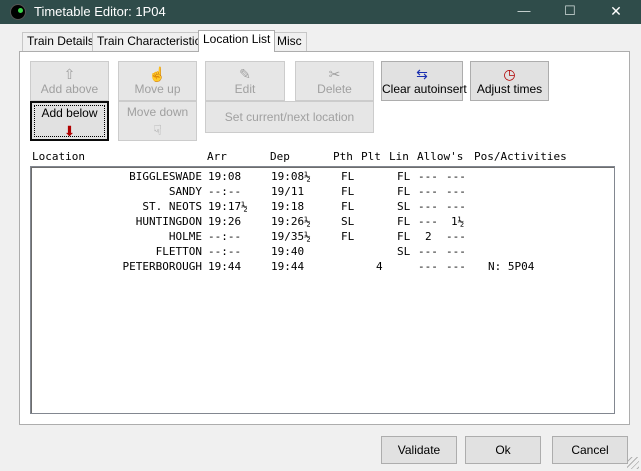  Describe the element at coordinates (371, 156) in the screenshot. I see `header-plt: Plt` at that location.